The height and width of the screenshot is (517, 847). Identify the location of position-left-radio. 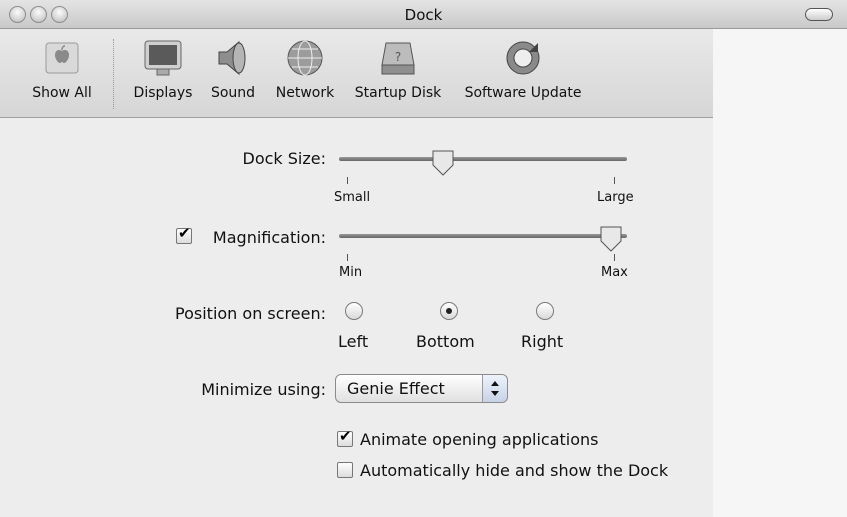
(354, 311).